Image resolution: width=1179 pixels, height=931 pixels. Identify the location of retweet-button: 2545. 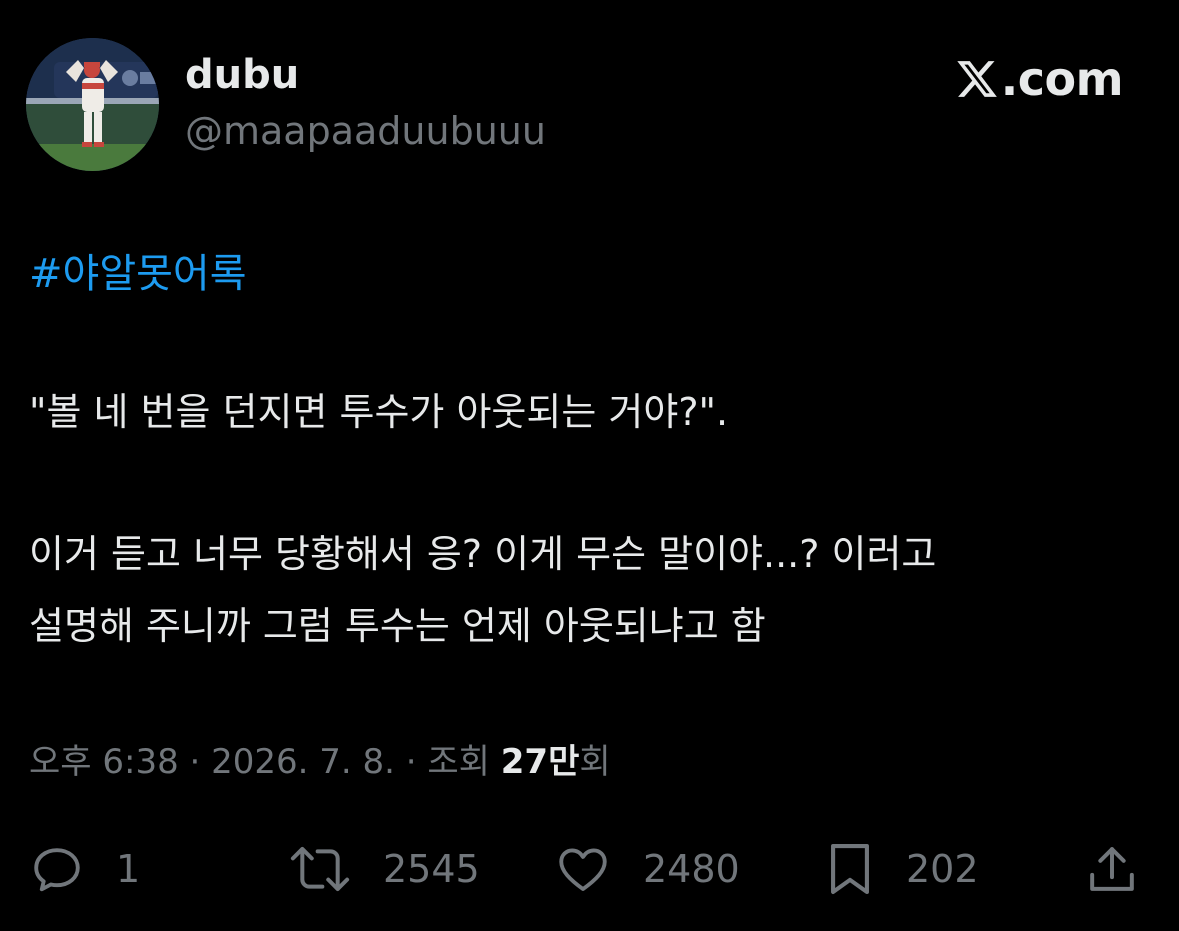
(383, 869).